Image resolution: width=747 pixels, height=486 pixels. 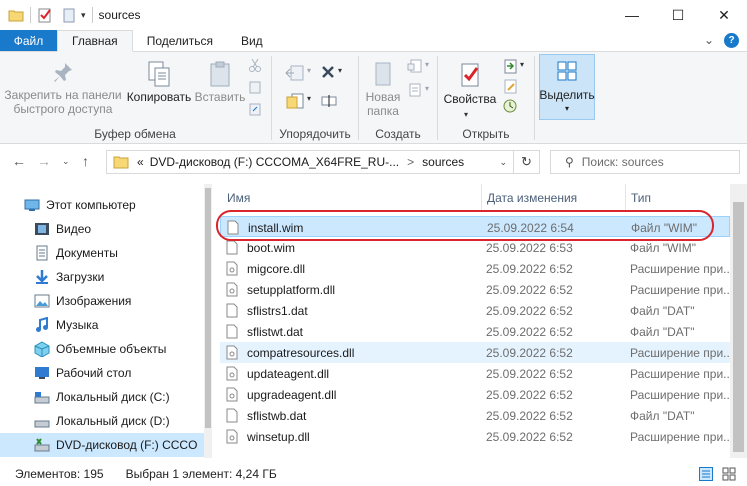 What do you see at coordinates (529, 395) in the screenshot?
I see `file-date: 25.09.2022 6:52` at bounding box center [529, 395].